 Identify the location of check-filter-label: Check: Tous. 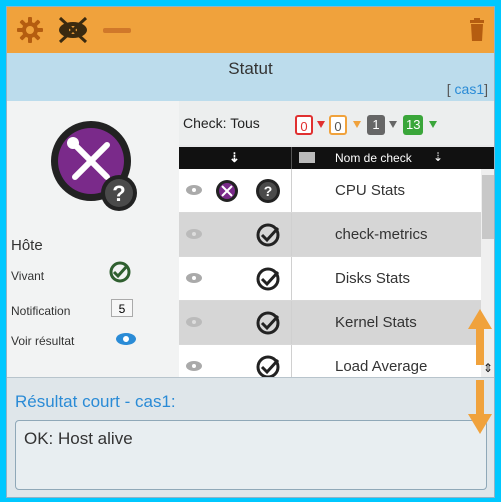
(221, 123).